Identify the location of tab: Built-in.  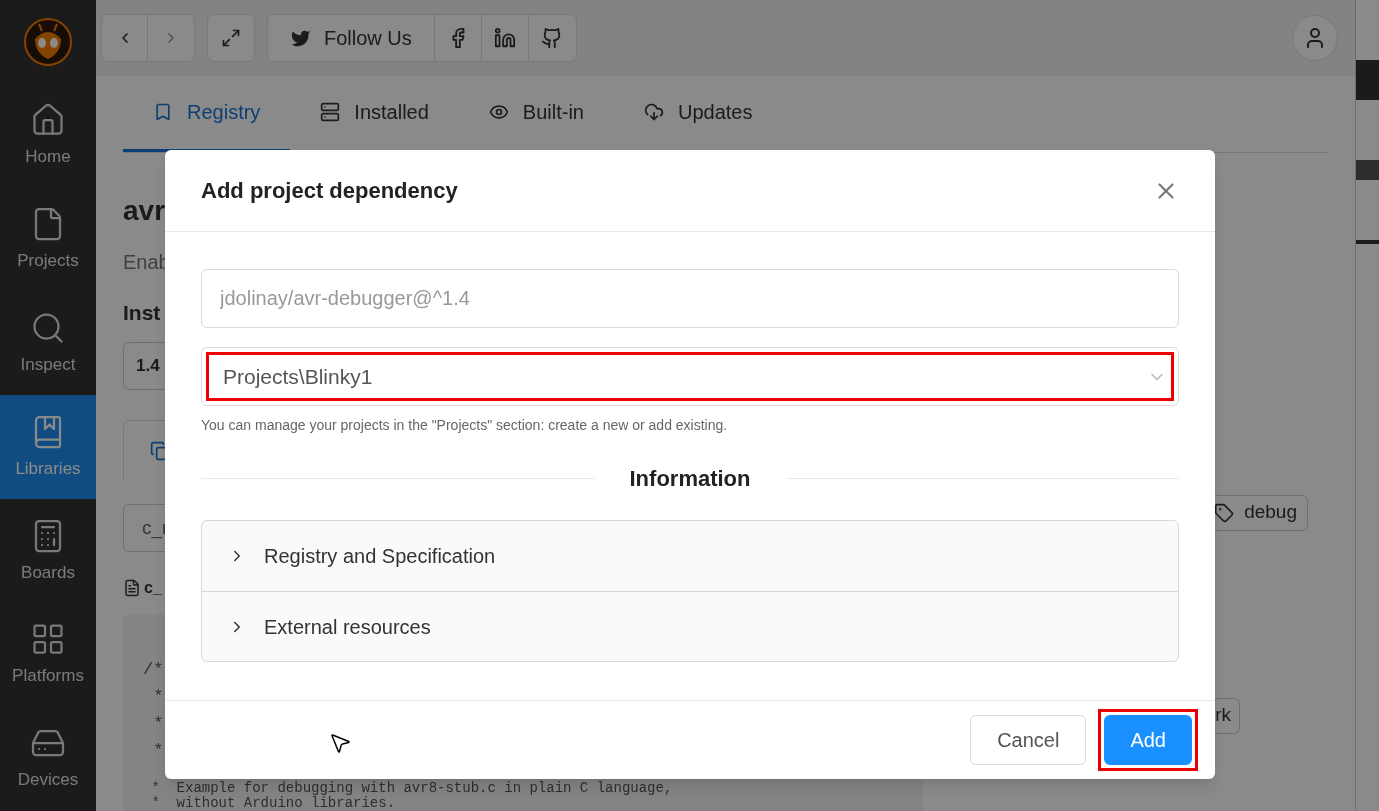
(536, 113).